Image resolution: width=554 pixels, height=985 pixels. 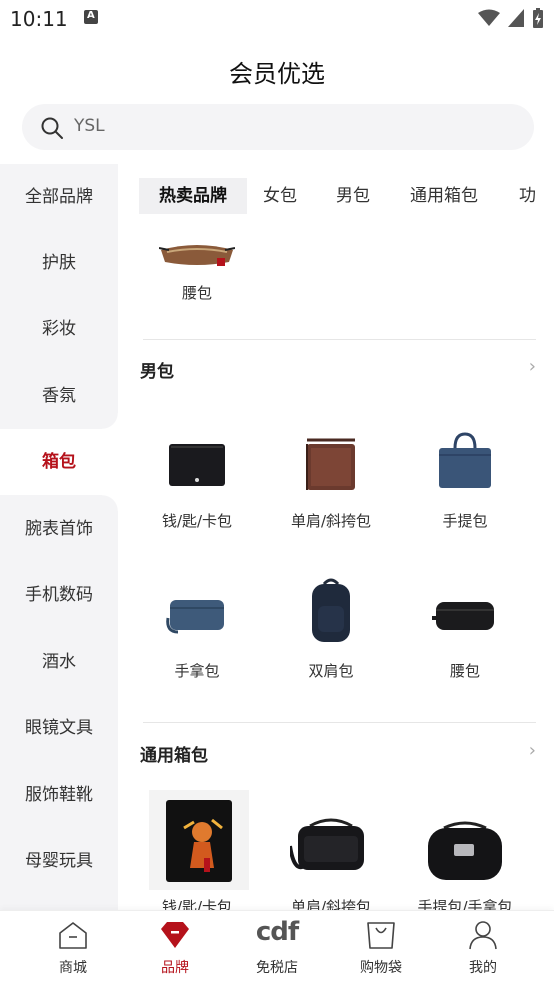 I want to click on bottom-navigation: 商城 品牌 cdf 免税店 购物袋 我的, so click(x=277, y=947).